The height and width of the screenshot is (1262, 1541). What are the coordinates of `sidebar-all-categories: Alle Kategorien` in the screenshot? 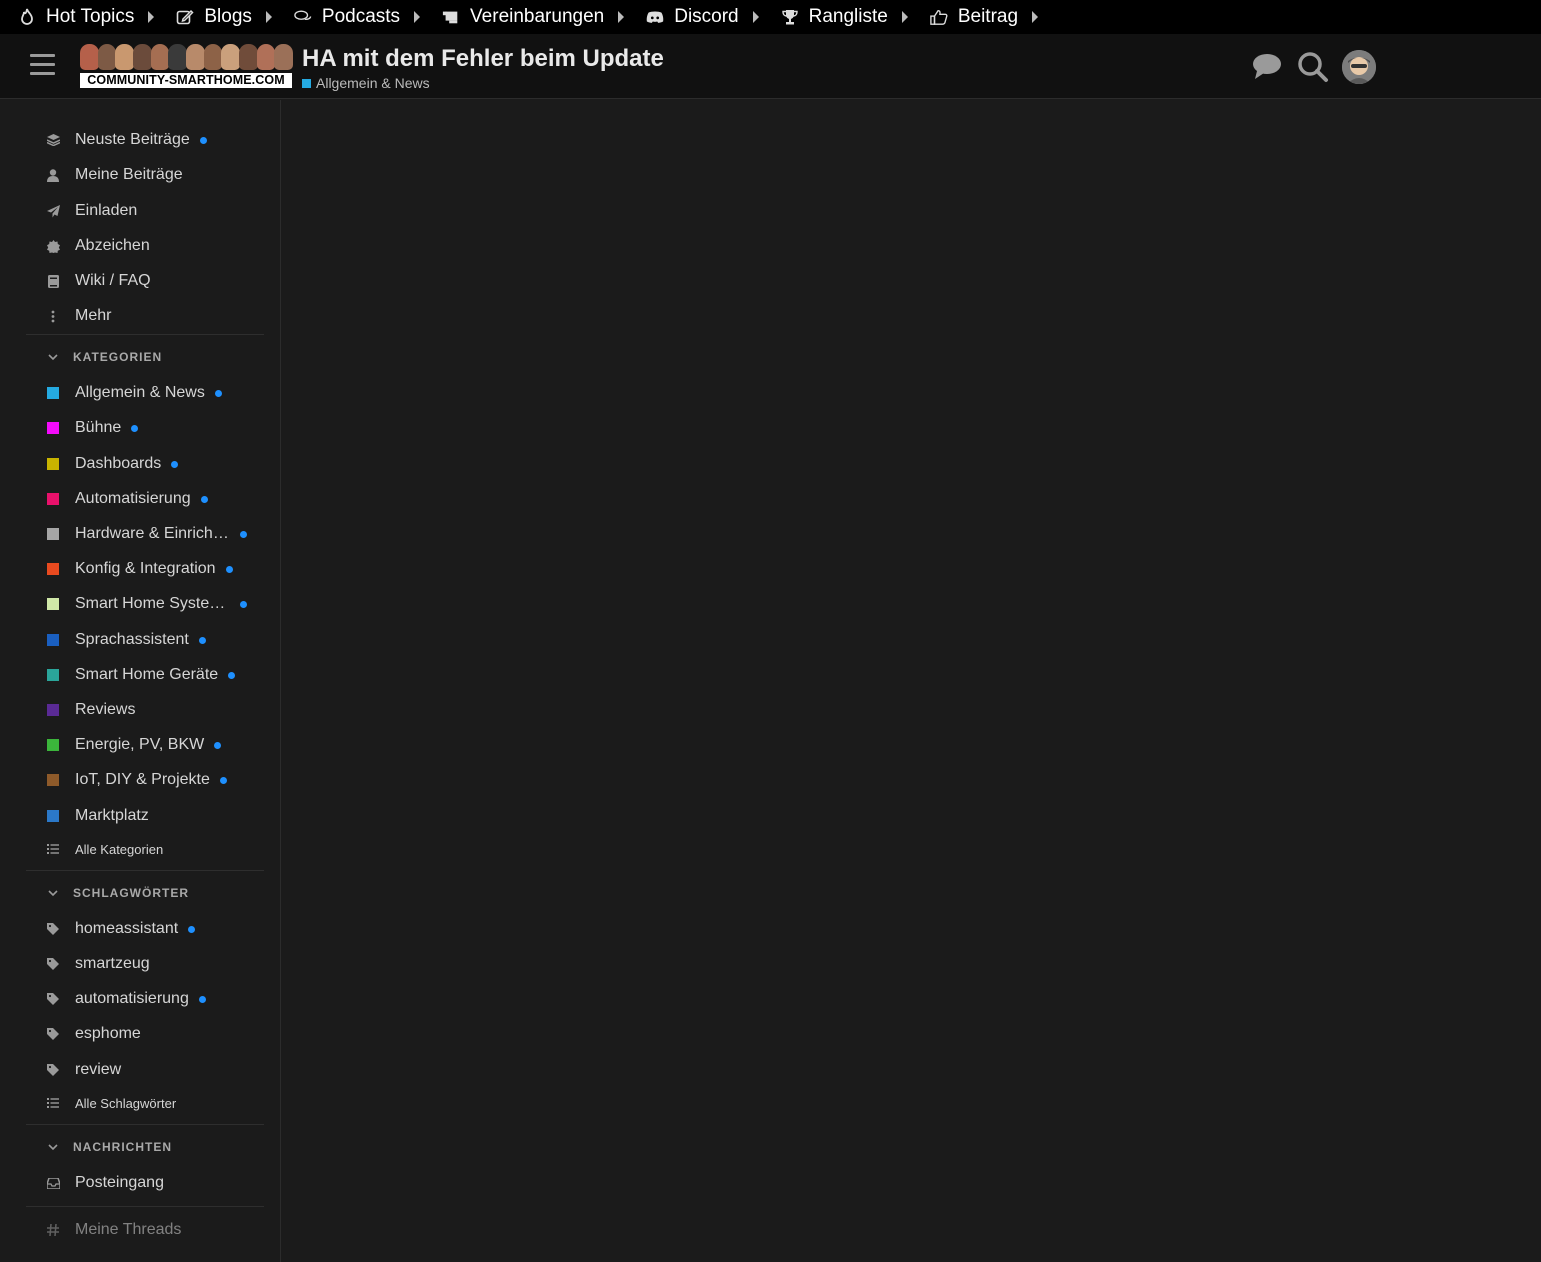 It's located at (145, 849).